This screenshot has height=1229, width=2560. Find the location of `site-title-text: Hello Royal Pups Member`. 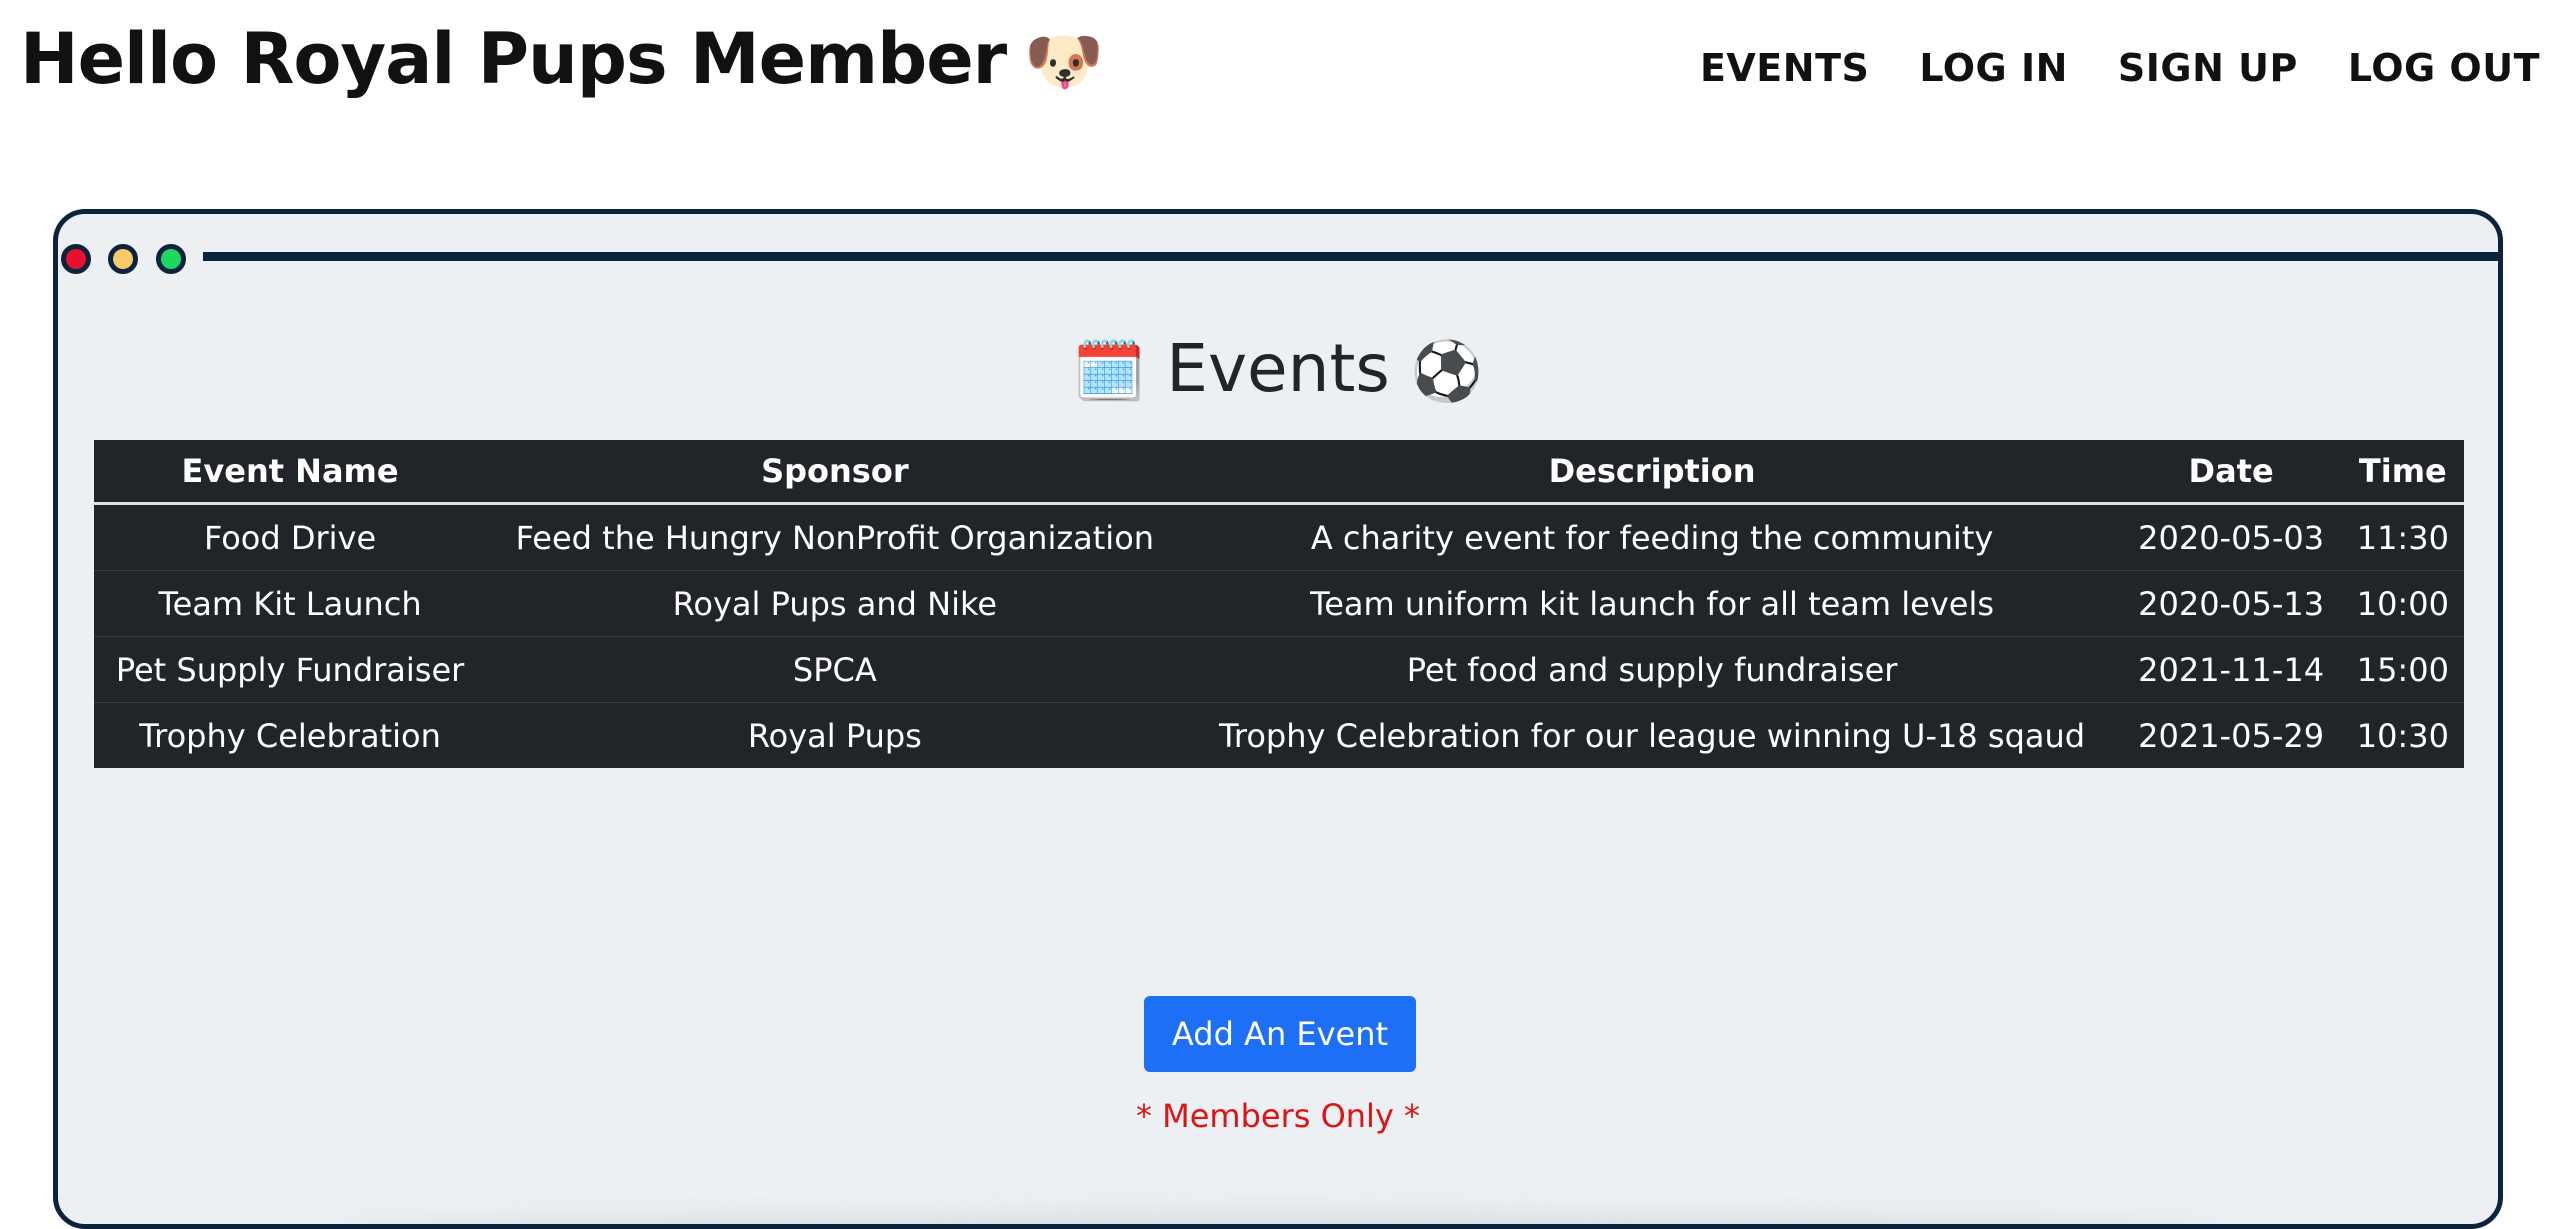

site-title-text: Hello Royal Pups Member is located at coordinates (513, 59).